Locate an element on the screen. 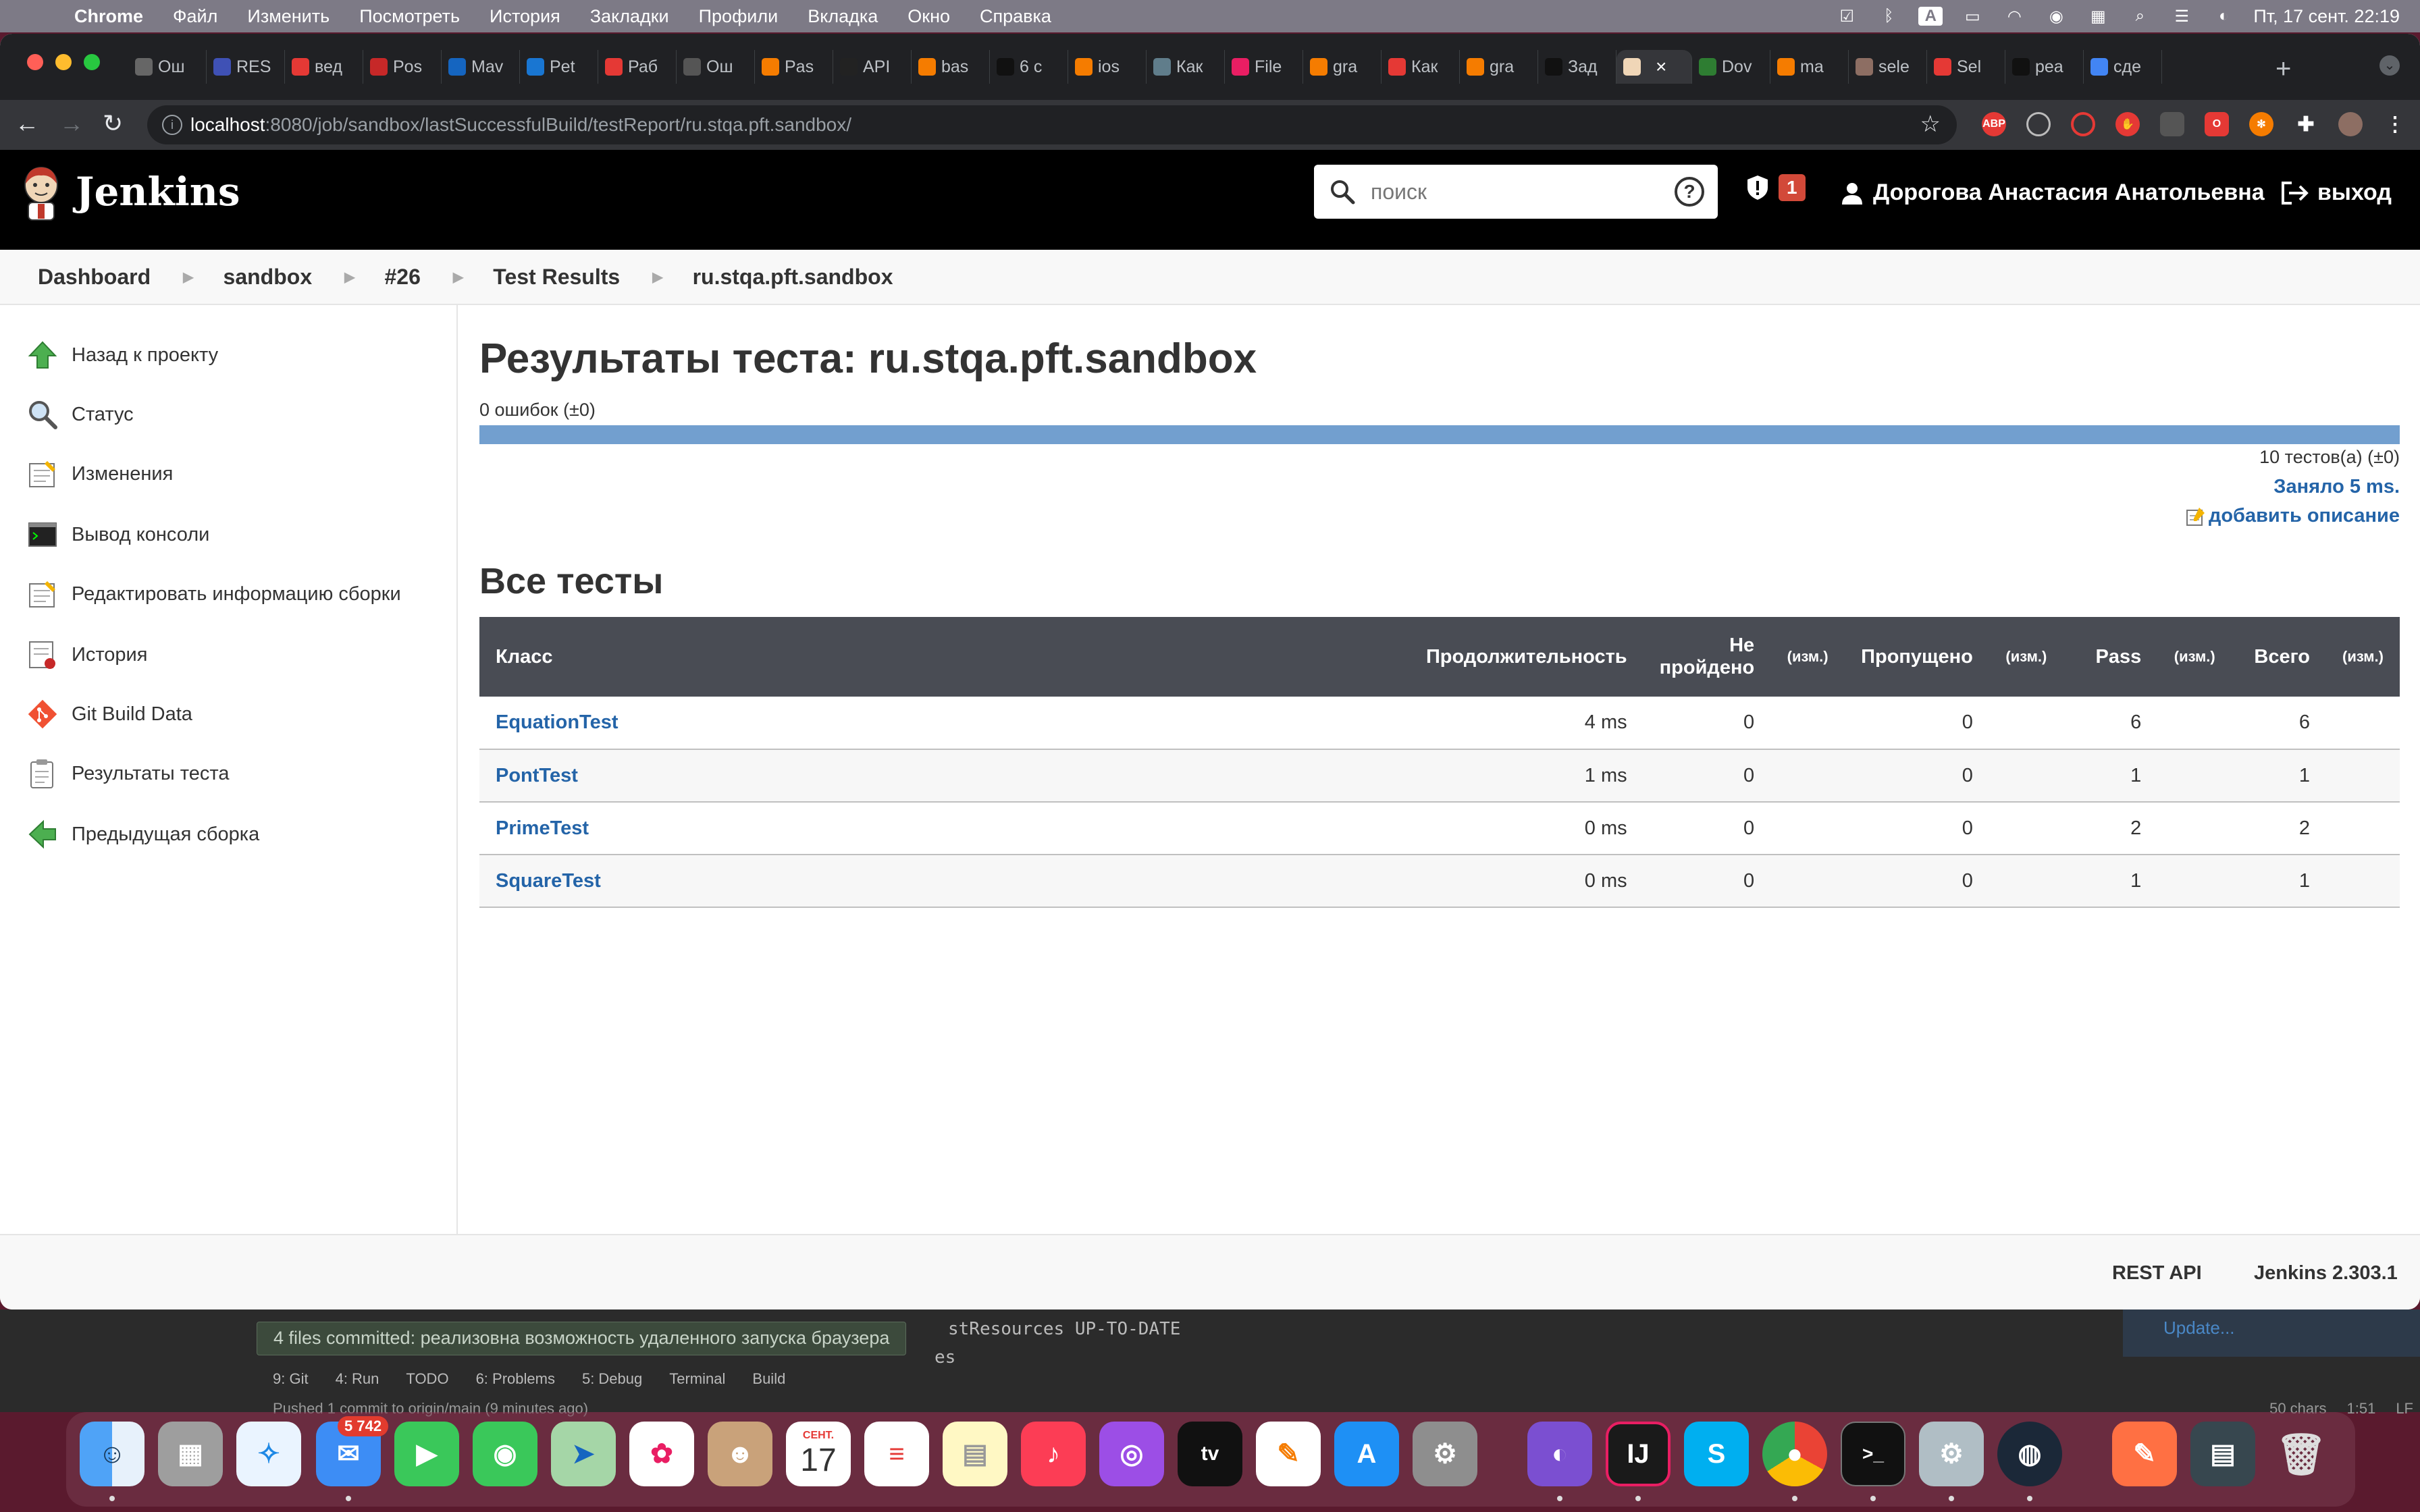 The width and height of the screenshot is (2420, 1512). browser-tab: sele is located at coordinates (1888, 67).